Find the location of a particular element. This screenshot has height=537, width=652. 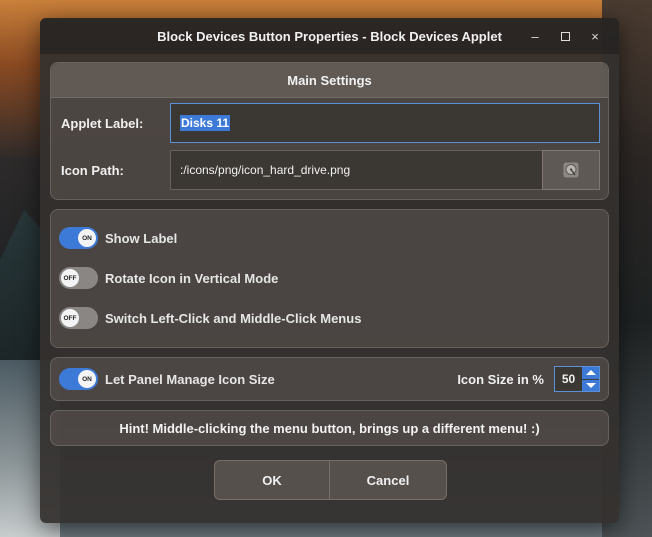

show-label-text: Show Label is located at coordinates (141, 238).